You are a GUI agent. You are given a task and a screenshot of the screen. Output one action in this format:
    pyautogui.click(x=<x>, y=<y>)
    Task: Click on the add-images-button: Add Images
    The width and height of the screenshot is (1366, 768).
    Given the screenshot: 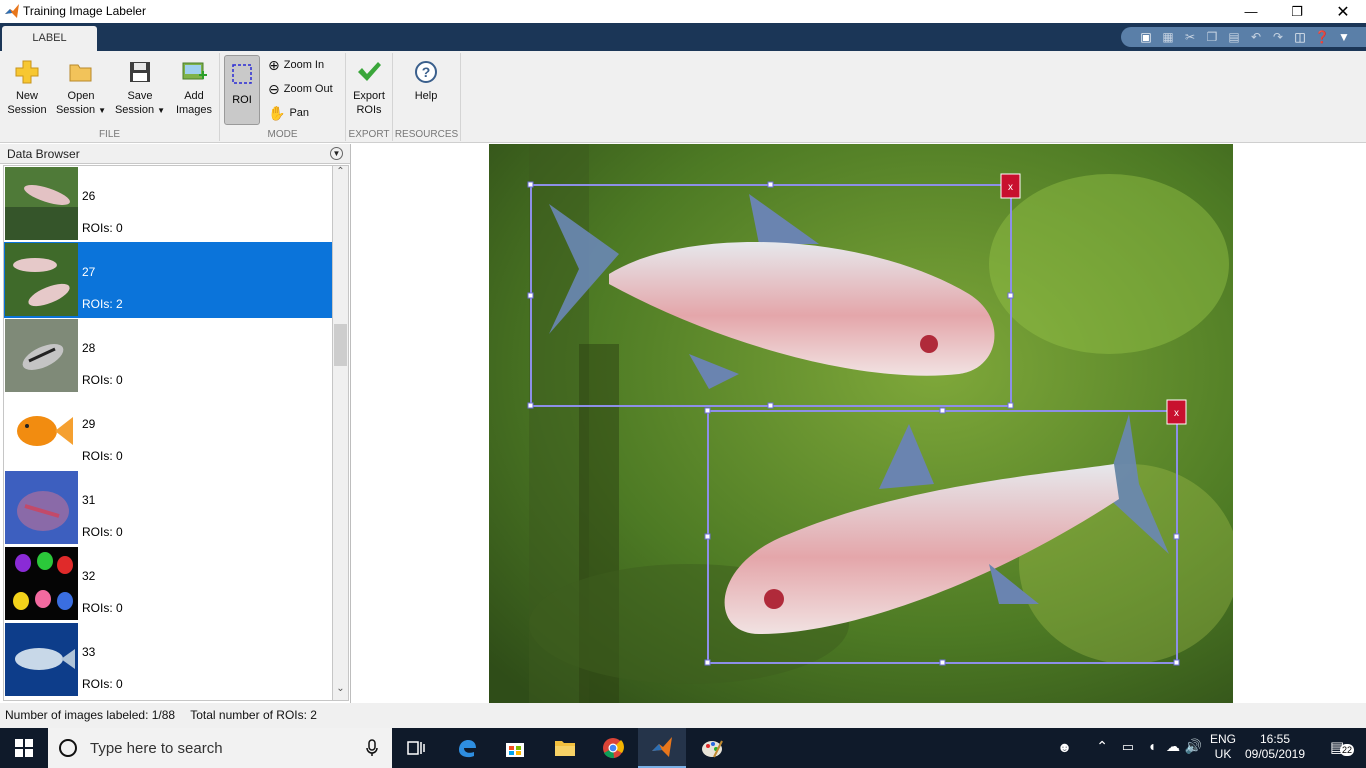 What is the action you would take?
    pyautogui.click(x=194, y=86)
    